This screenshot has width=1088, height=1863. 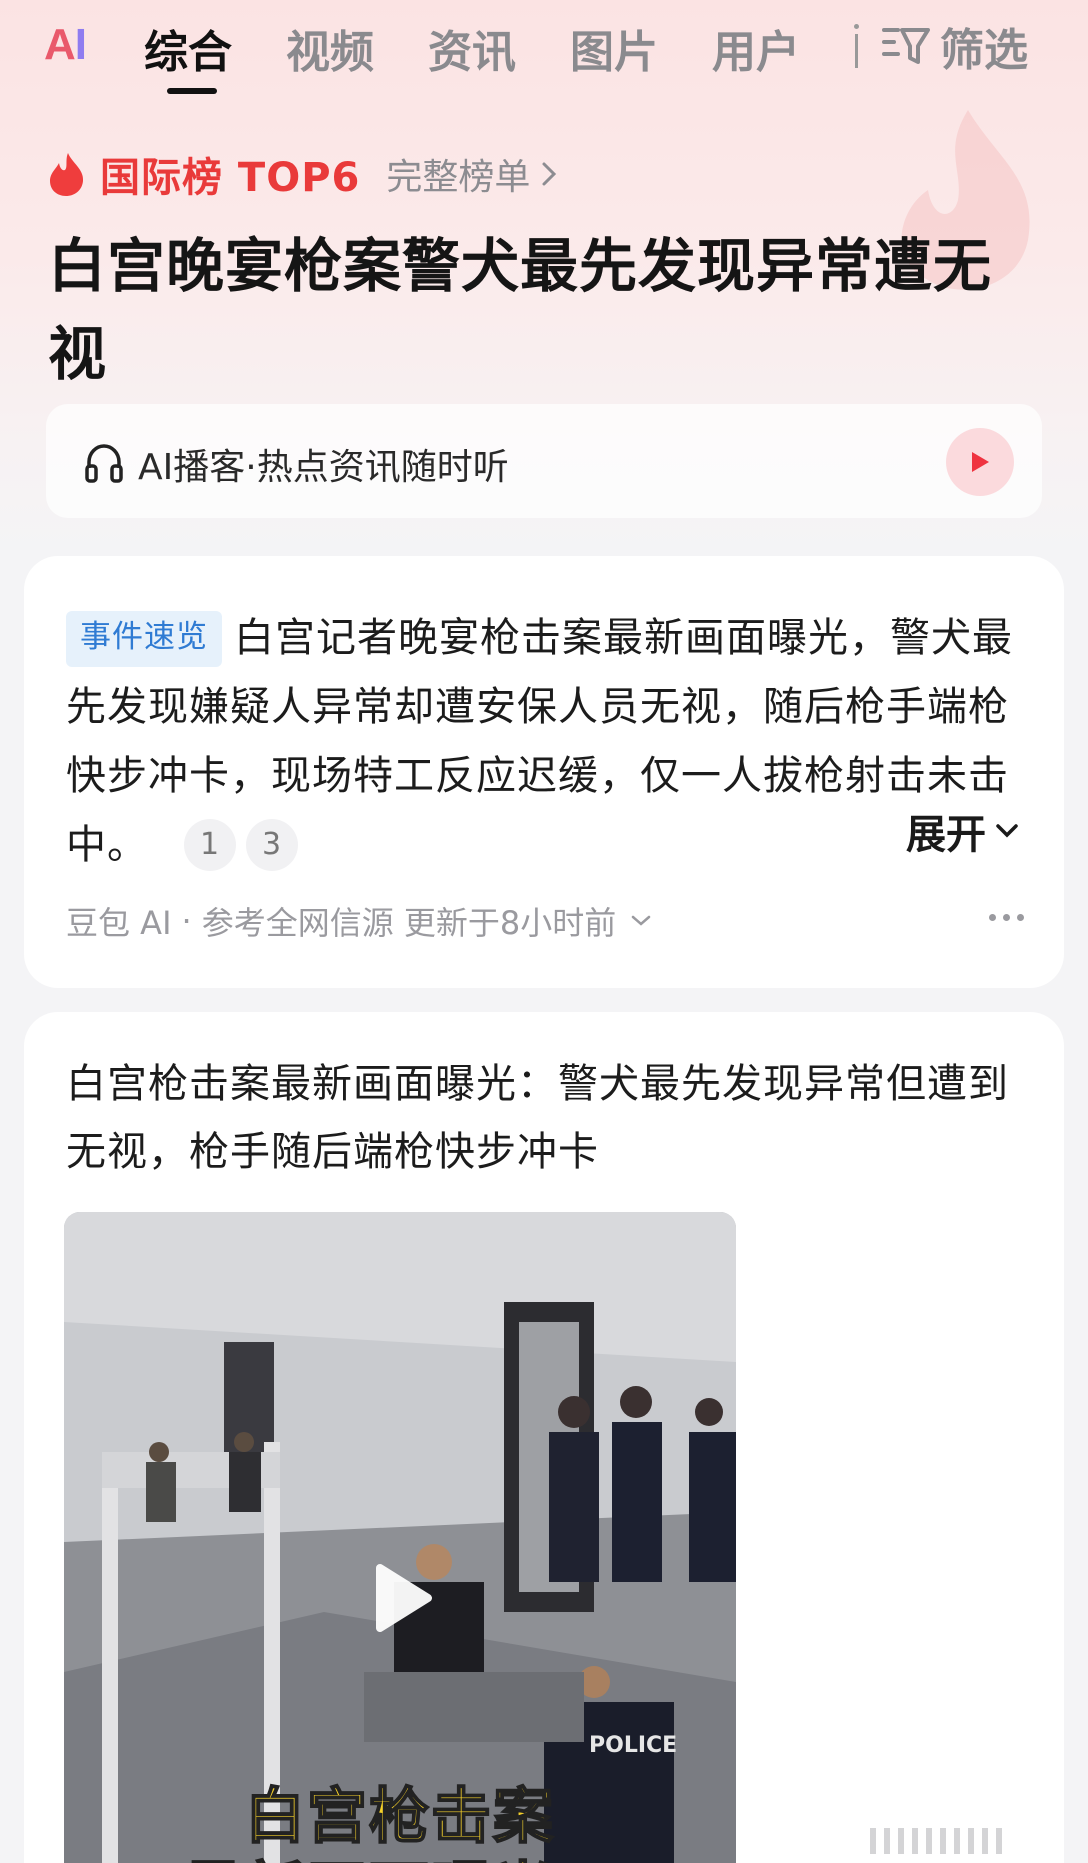 What do you see at coordinates (330, 48) in the screenshot?
I see `tab-video: 视频` at bounding box center [330, 48].